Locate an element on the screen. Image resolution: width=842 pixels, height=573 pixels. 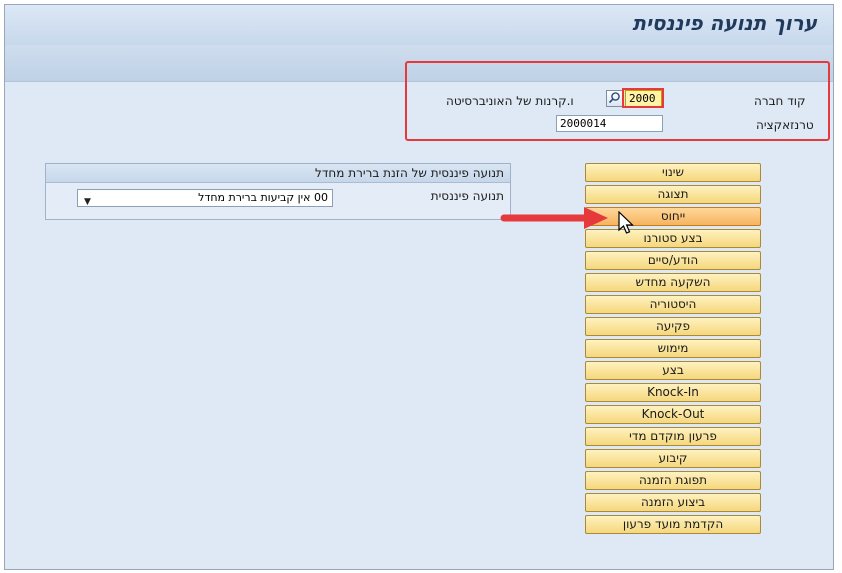
action-button: הקדמת מועד פרעון is located at coordinates (673, 524).